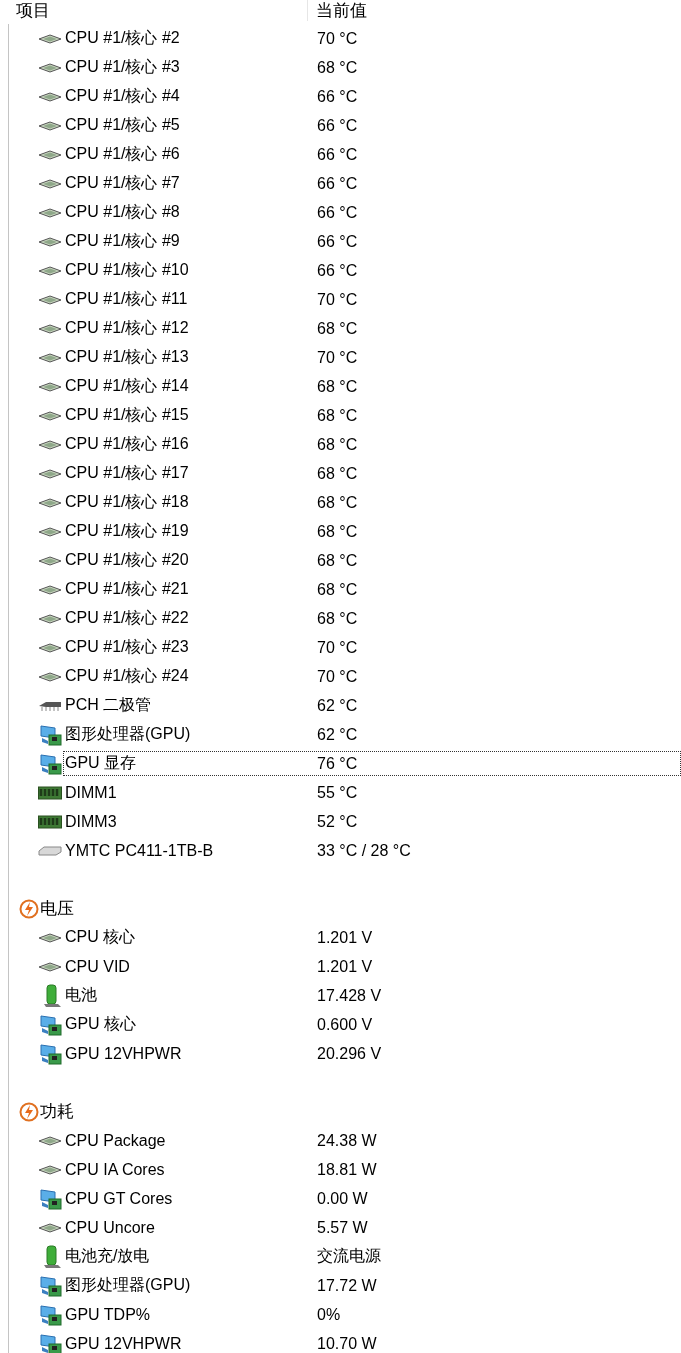 The image size is (681, 1353). What do you see at coordinates (372, 444) in the screenshot?
I see `sensor-row: CPU #1/核心 #16 68 °C` at bounding box center [372, 444].